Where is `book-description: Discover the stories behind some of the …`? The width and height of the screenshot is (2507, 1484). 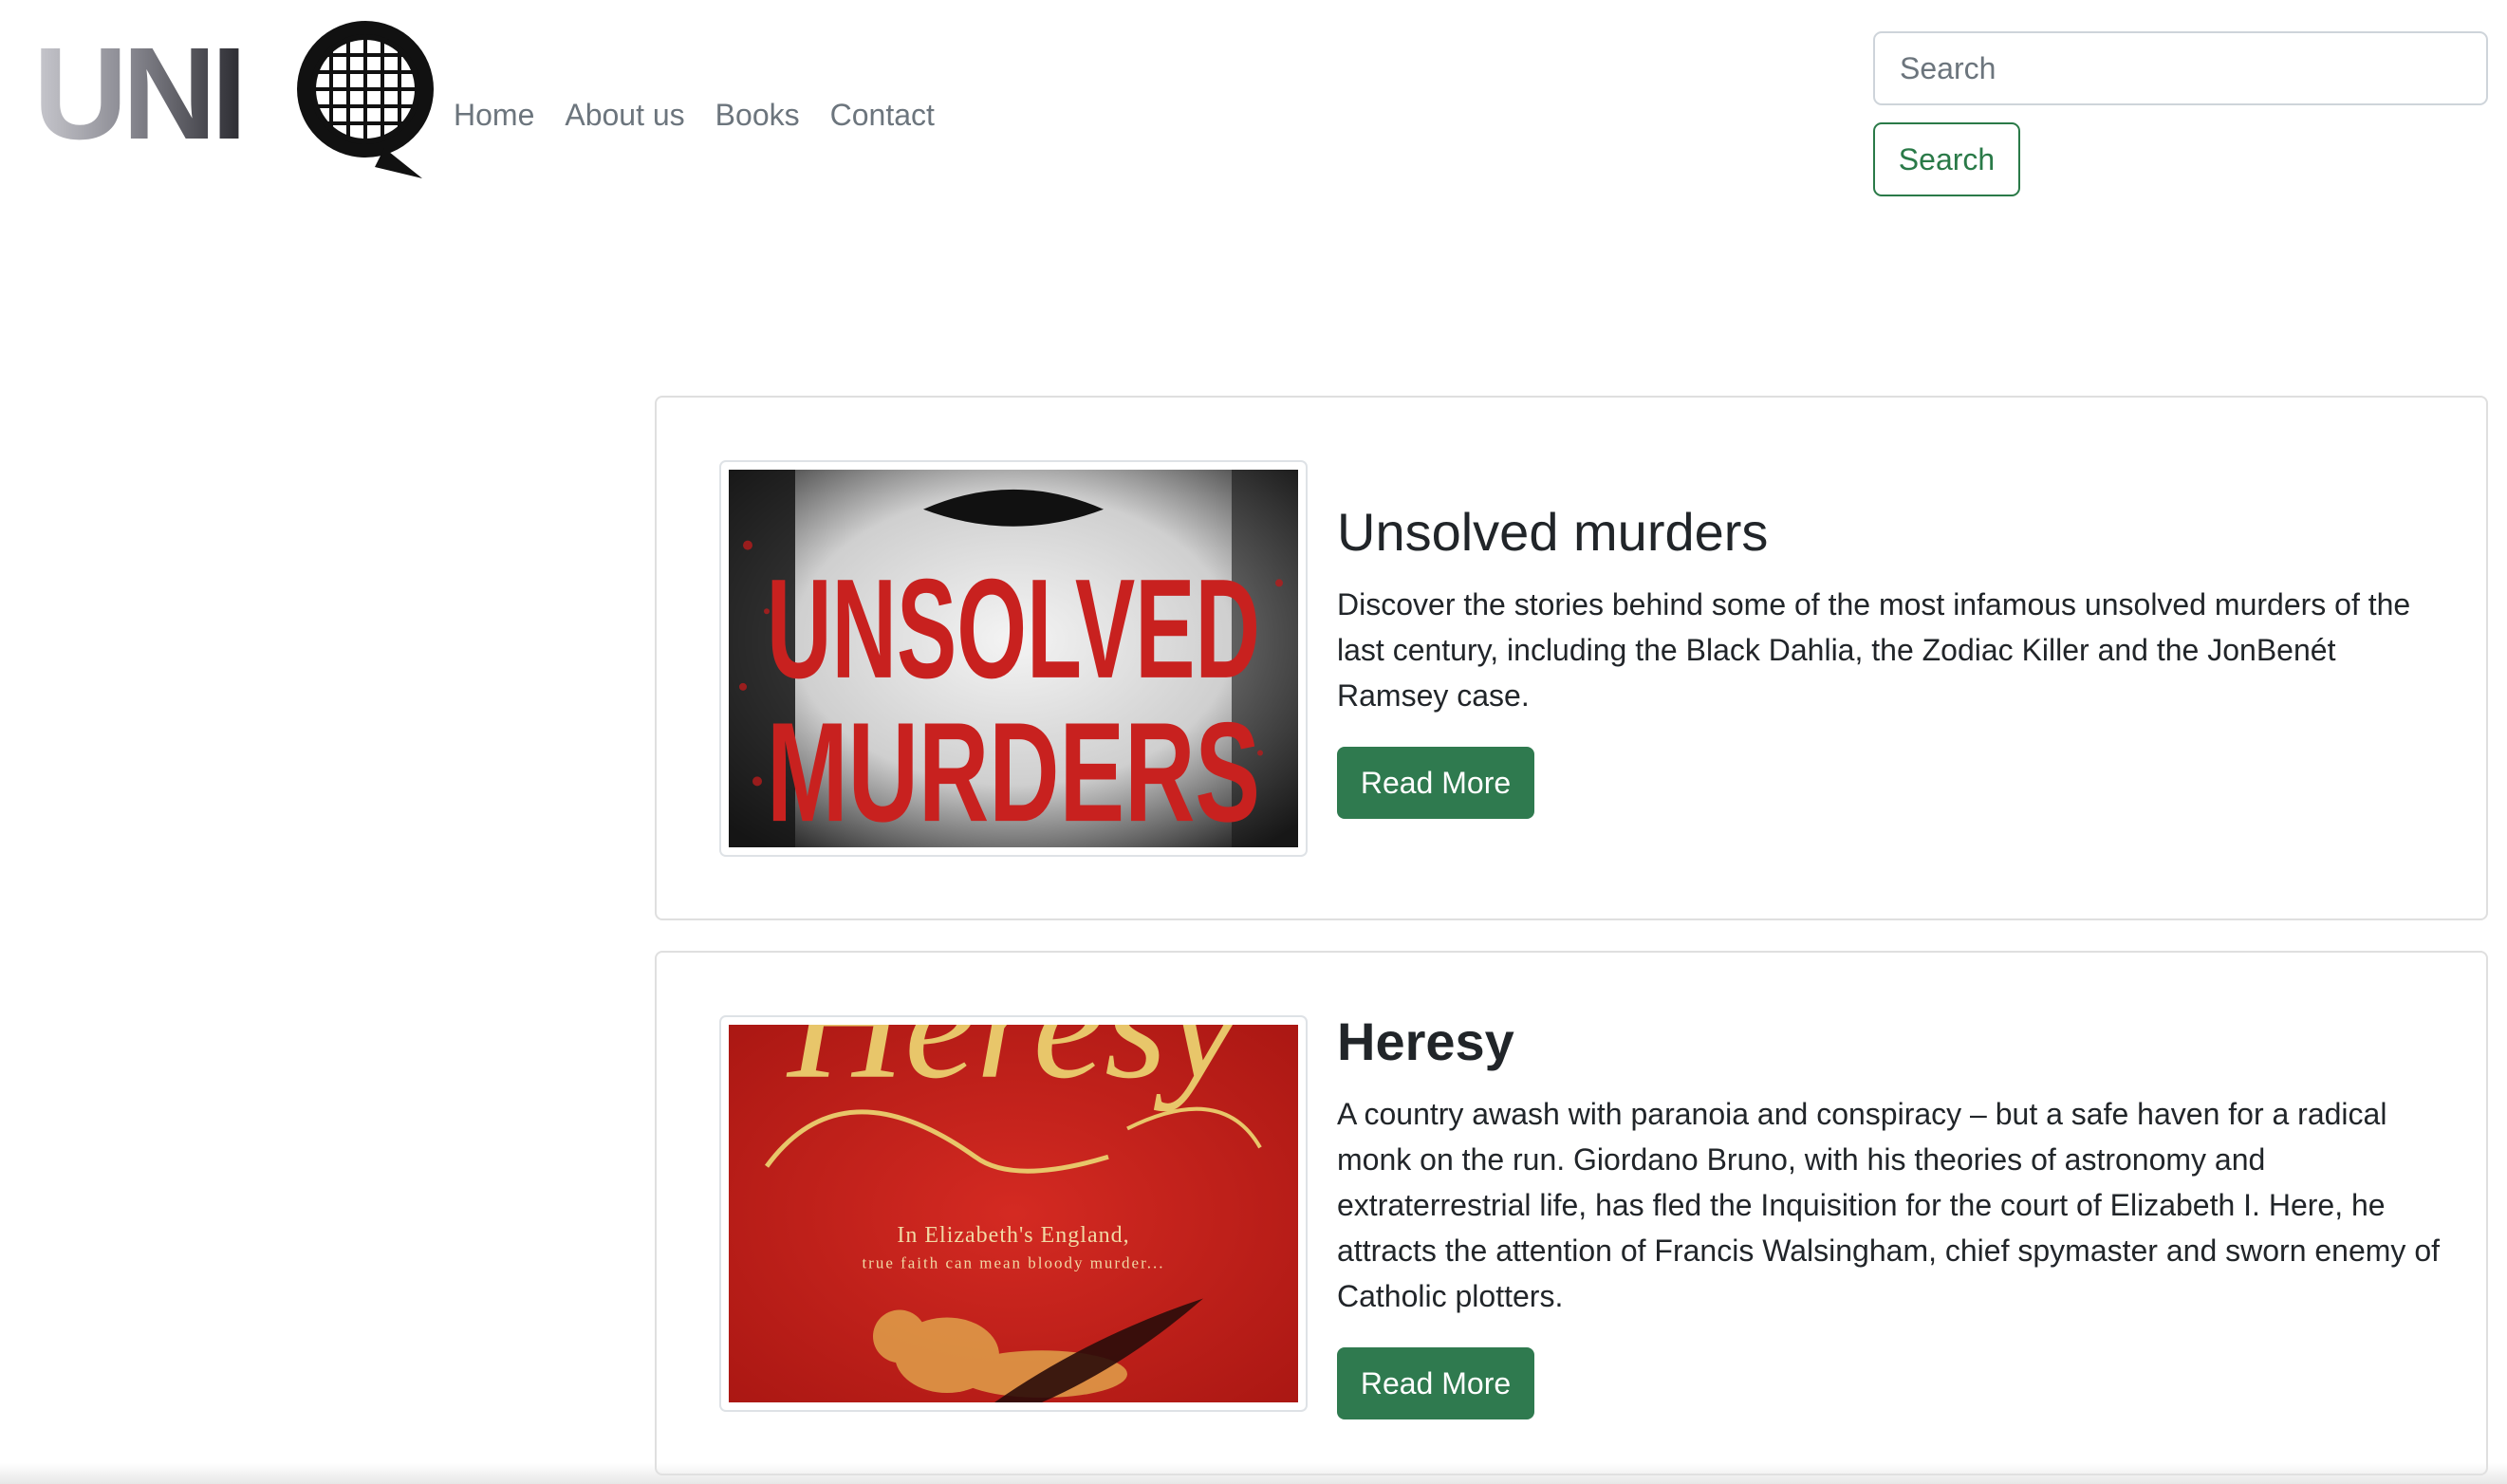 book-description: Discover the stories behind some of the … is located at coordinates (1874, 650).